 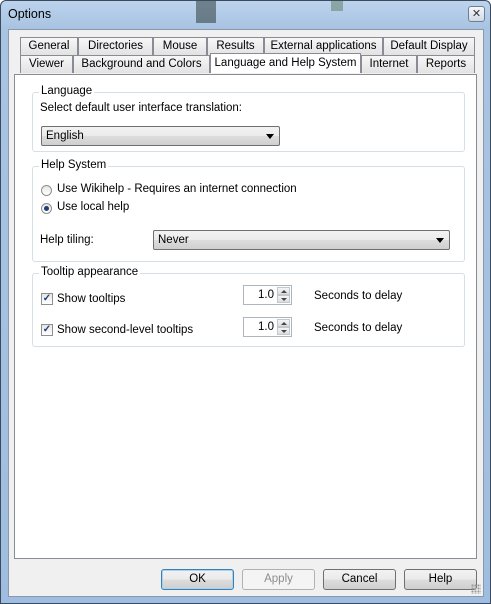 I want to click on second-level-delay-value: 1.0, so click(x=266, y=327).